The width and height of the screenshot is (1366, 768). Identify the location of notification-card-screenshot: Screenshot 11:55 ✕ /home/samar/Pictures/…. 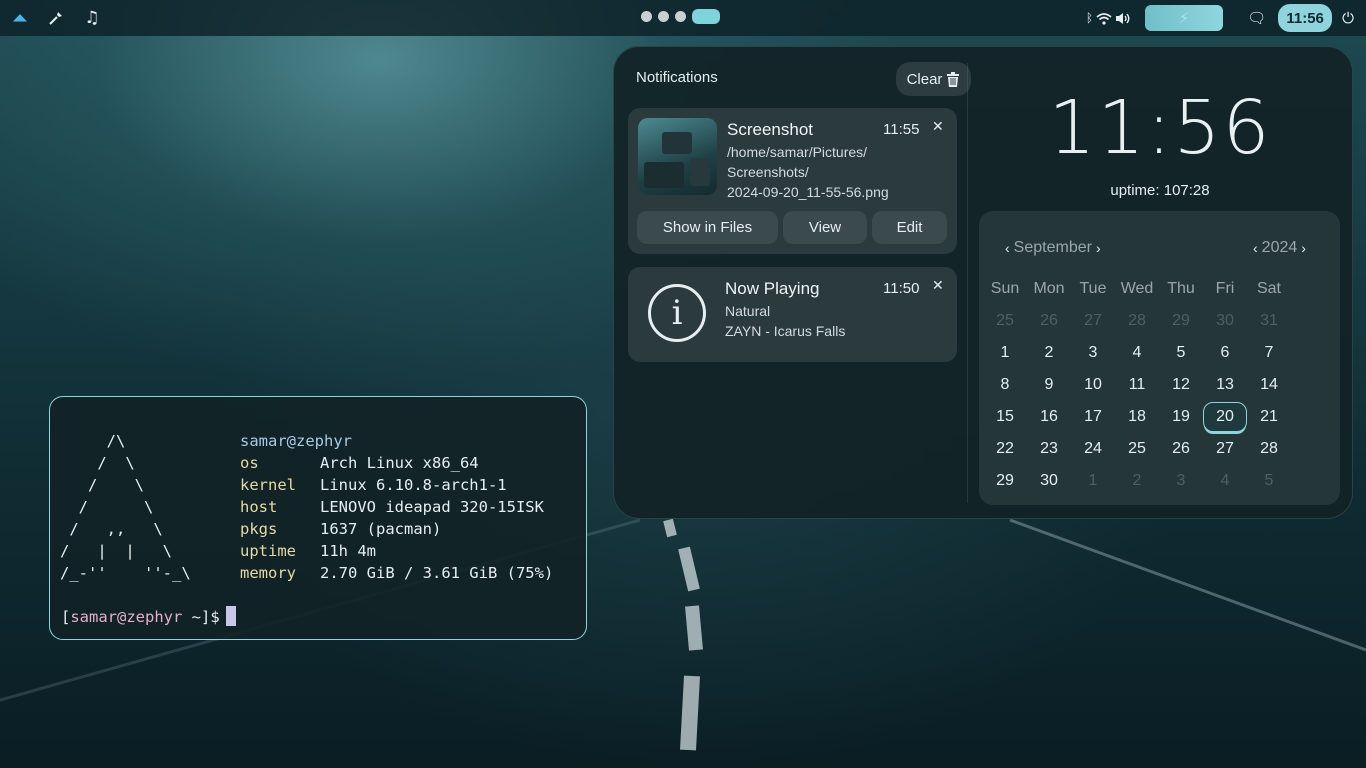
(792, 181).